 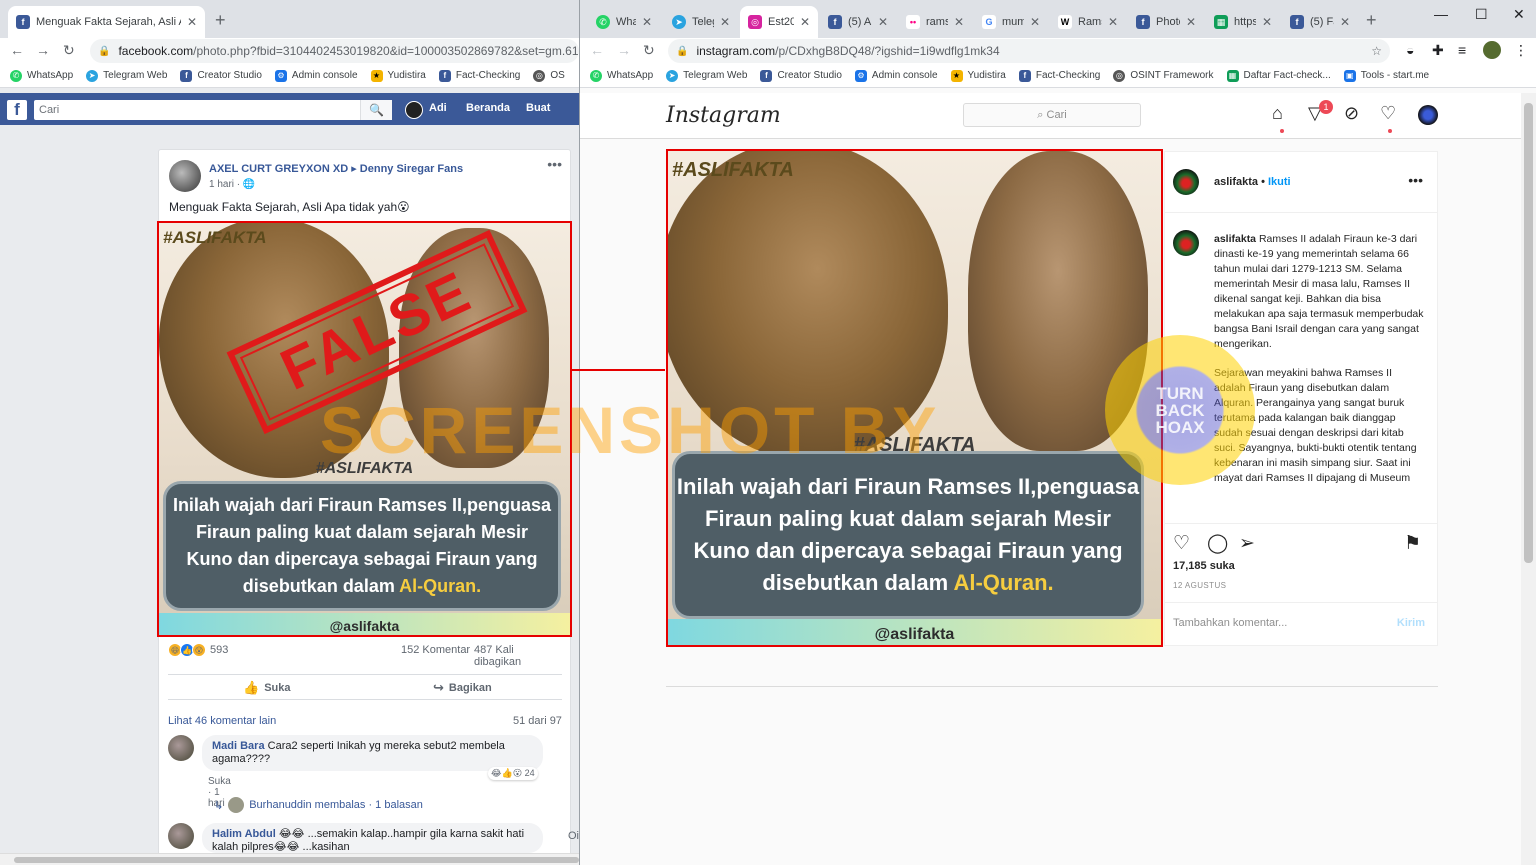 What do you see at coordinates (1481, 14) in the screenshot?
I see `maximize-icon: ☐` at bounding box center [1481, 14].